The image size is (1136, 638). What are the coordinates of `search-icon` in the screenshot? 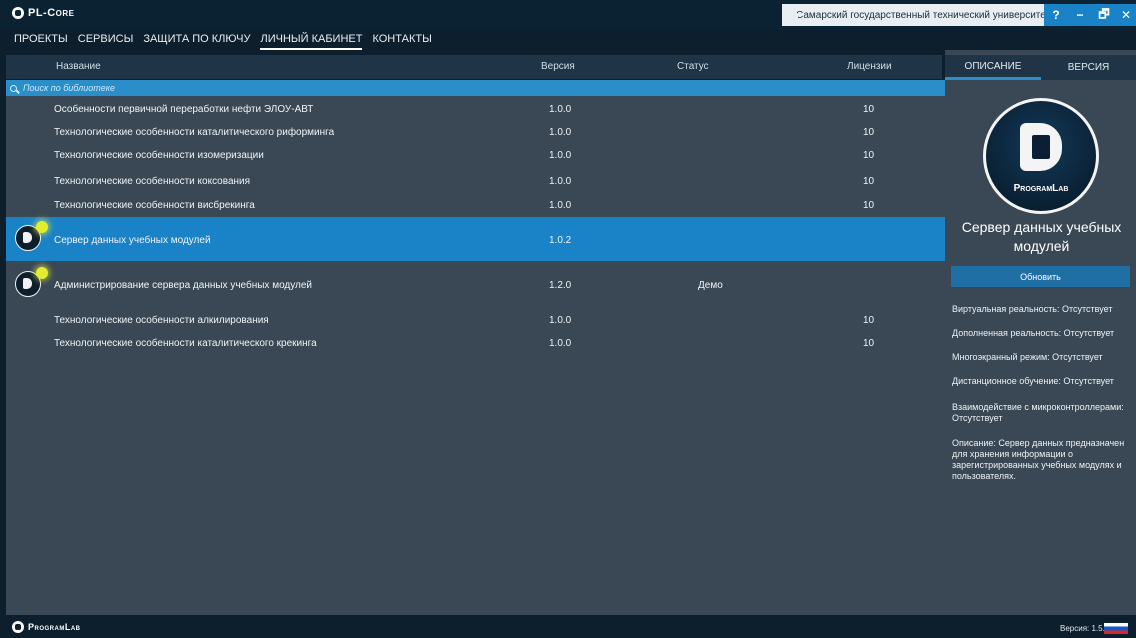 It's located at (13, 88).